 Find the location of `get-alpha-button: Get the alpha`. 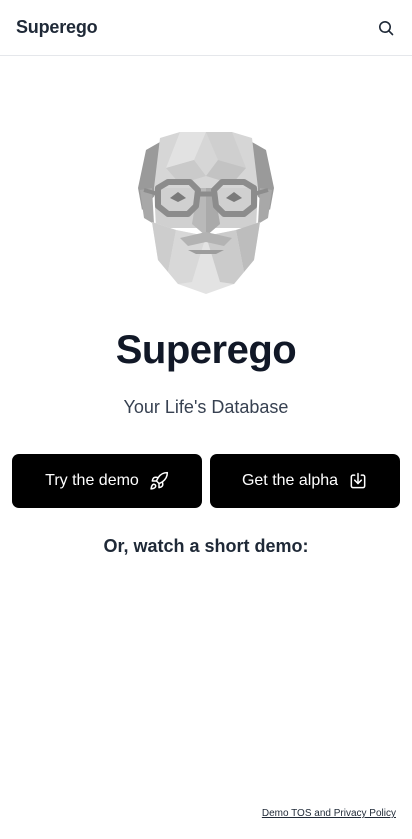

get-alpha-button: Get the alpha is located at coordinates (305, 481).